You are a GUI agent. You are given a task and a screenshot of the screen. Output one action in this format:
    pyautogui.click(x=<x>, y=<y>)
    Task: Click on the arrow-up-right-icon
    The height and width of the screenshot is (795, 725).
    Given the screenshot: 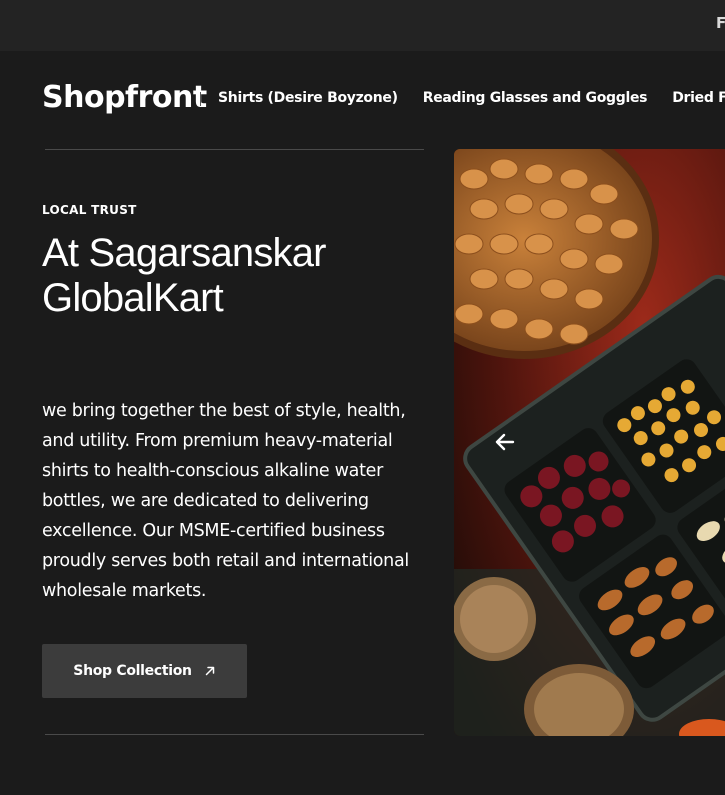 What is the action you would take?
    pyautogui.click(x=209, y=671)
    